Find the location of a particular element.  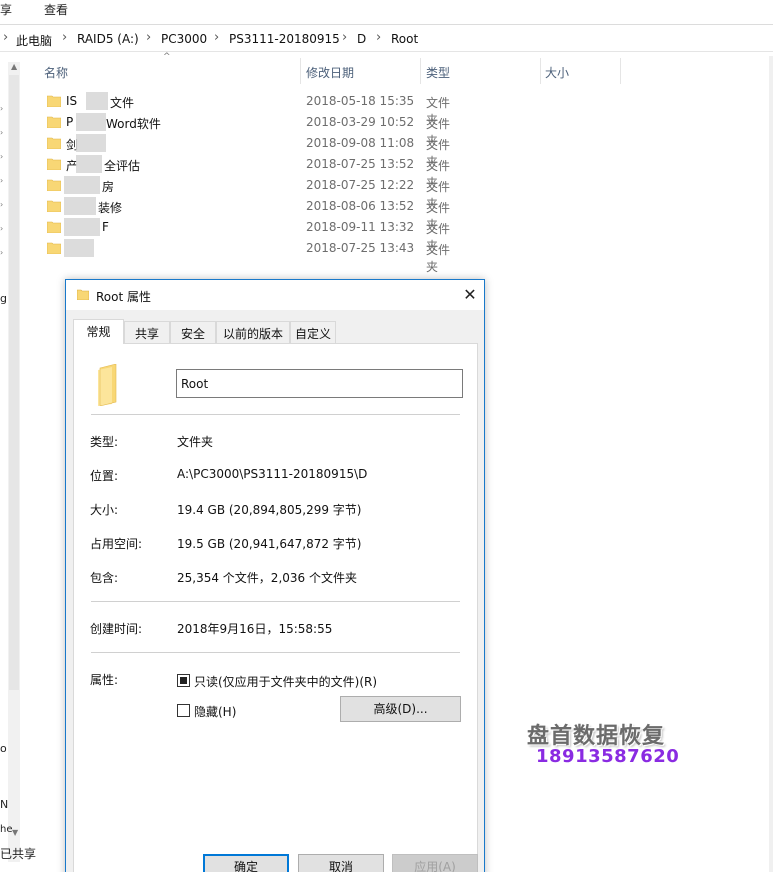

breadcrumb-item-this-pc: 此电脑 is located at coordinates (34, 40).